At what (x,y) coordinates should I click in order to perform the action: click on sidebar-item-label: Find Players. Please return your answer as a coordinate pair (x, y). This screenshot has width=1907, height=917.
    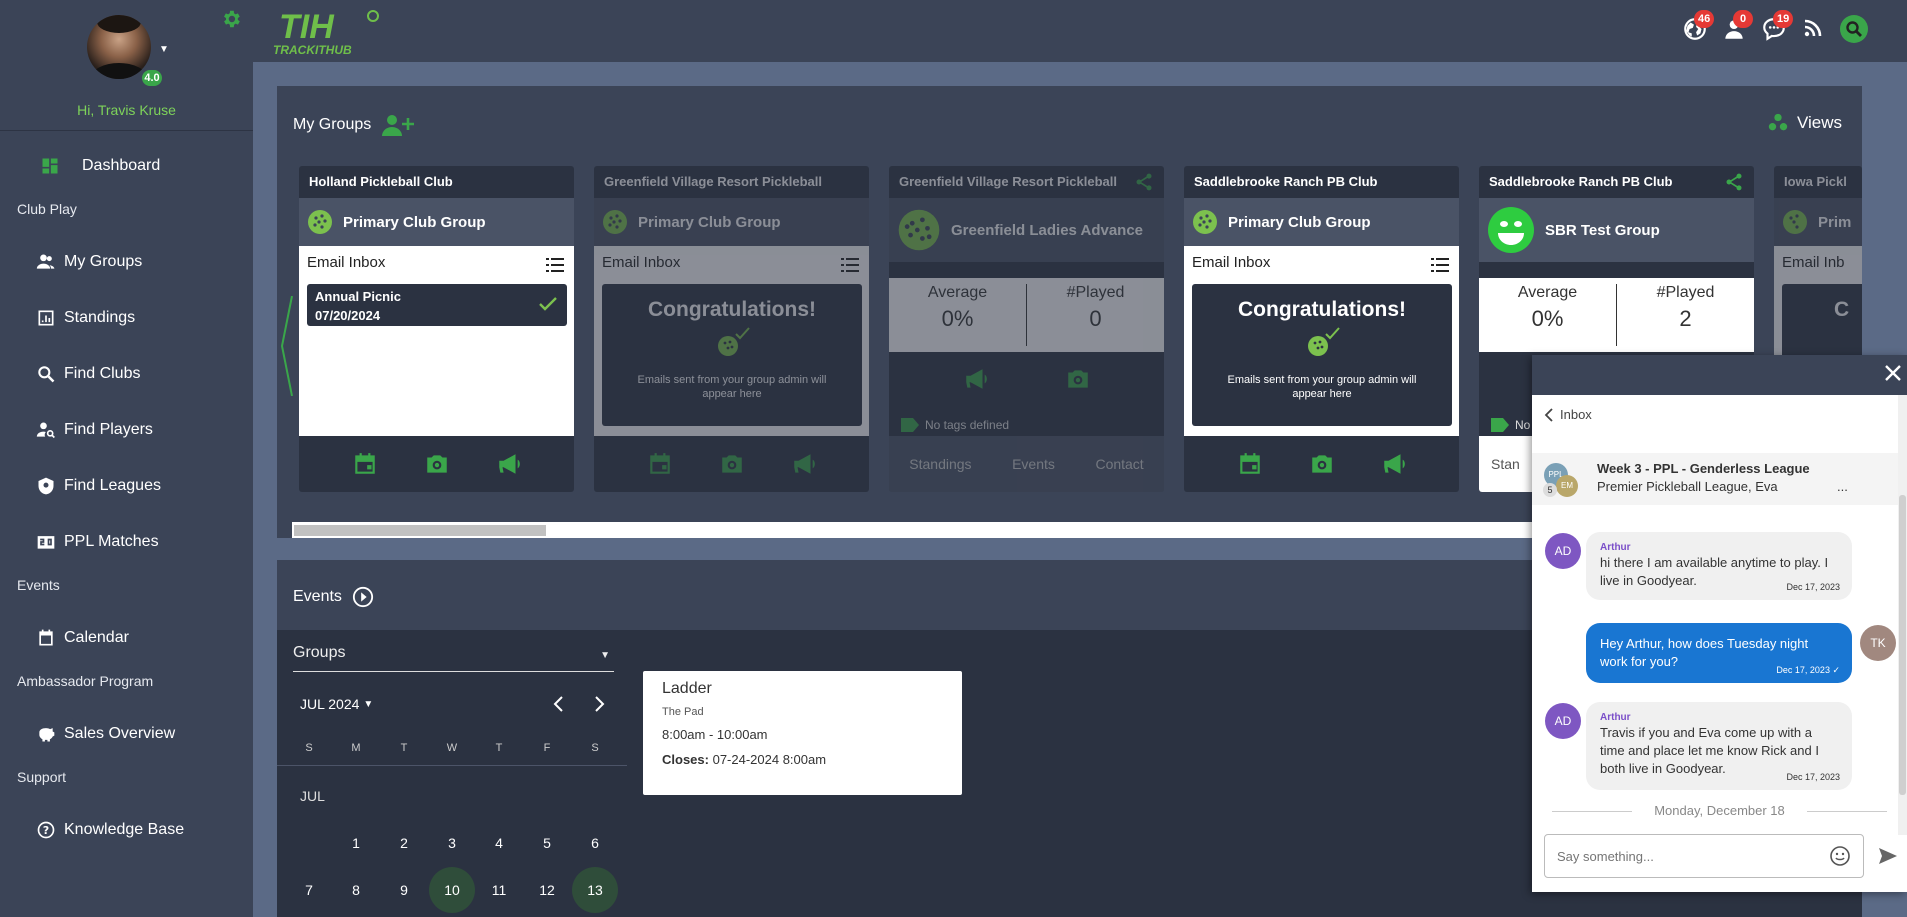
    Looking at the image, I should click on (108, 429).